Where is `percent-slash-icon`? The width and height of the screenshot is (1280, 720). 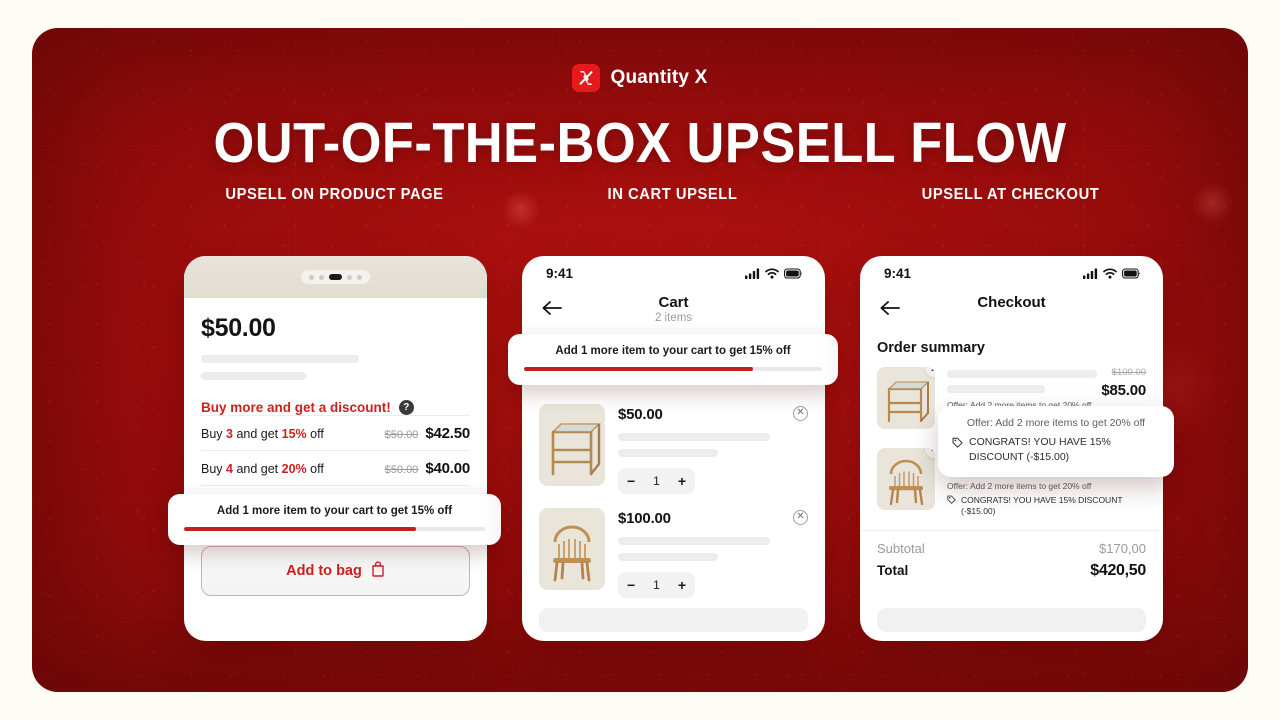
percent-slash-icon is located at coordinates (586, 78).